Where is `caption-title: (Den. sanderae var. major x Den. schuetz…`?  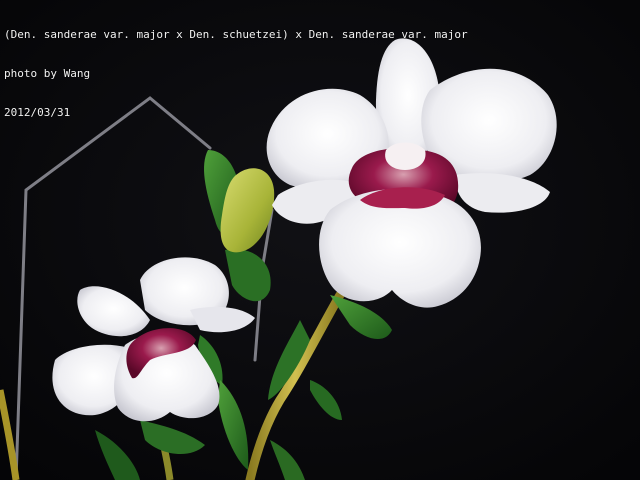 caption-title: (Den. sanderae var. major x Den. schuetz… is located at coordinates (236, 34).